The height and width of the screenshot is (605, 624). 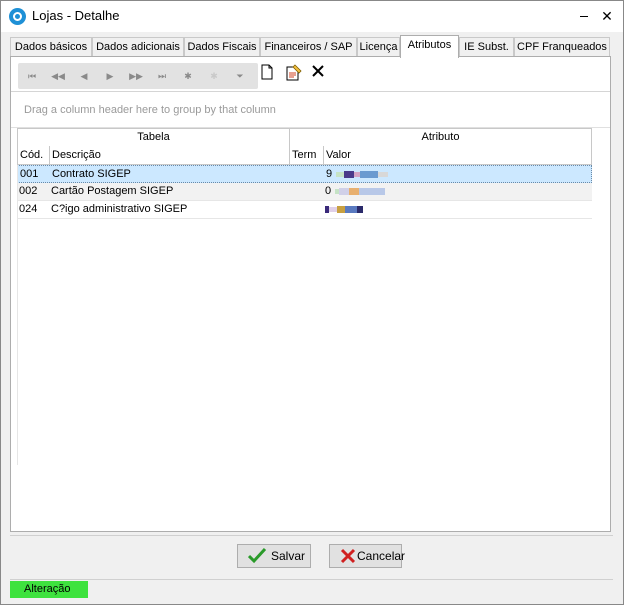 I want to click on app-icon, so click(x=17, y=16).